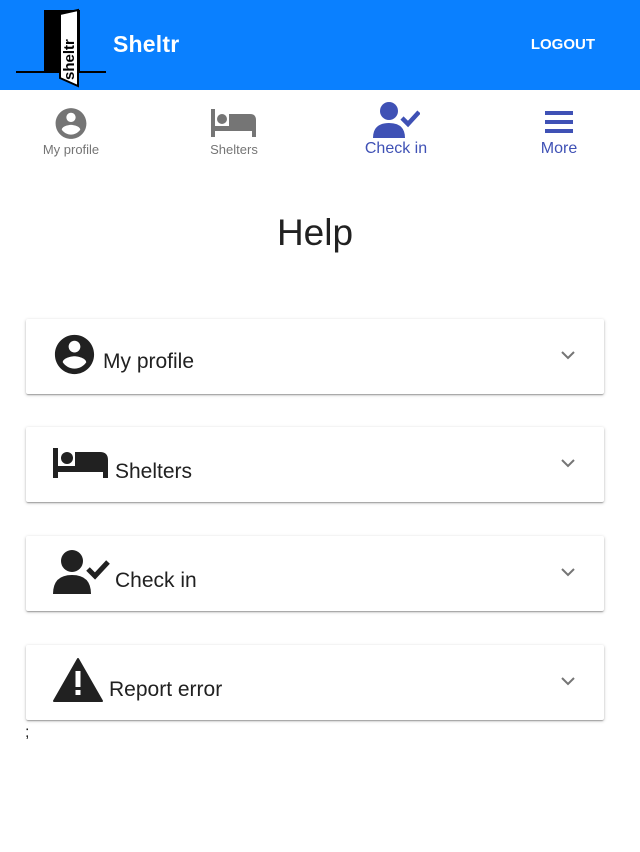 The image size is (640, 852). I want to click on nav-label-more: More, so click(559, 148).